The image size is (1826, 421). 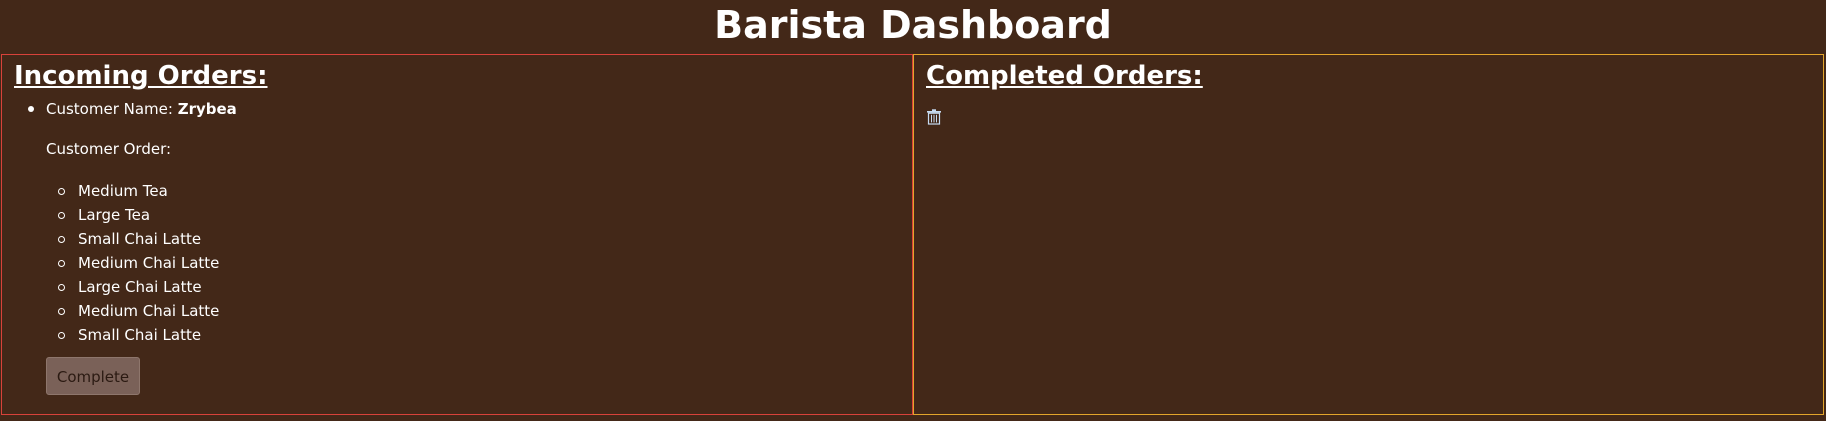 What do you see at coordinates (93, 376) in the screenshot?
I see `complete-button: Complete` at bounding box center [93, 376].